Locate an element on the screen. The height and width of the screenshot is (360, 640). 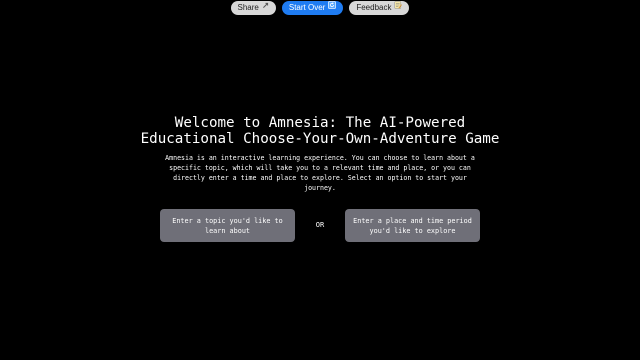
start-over-button: Start Over is located at coordinates (312, 8).